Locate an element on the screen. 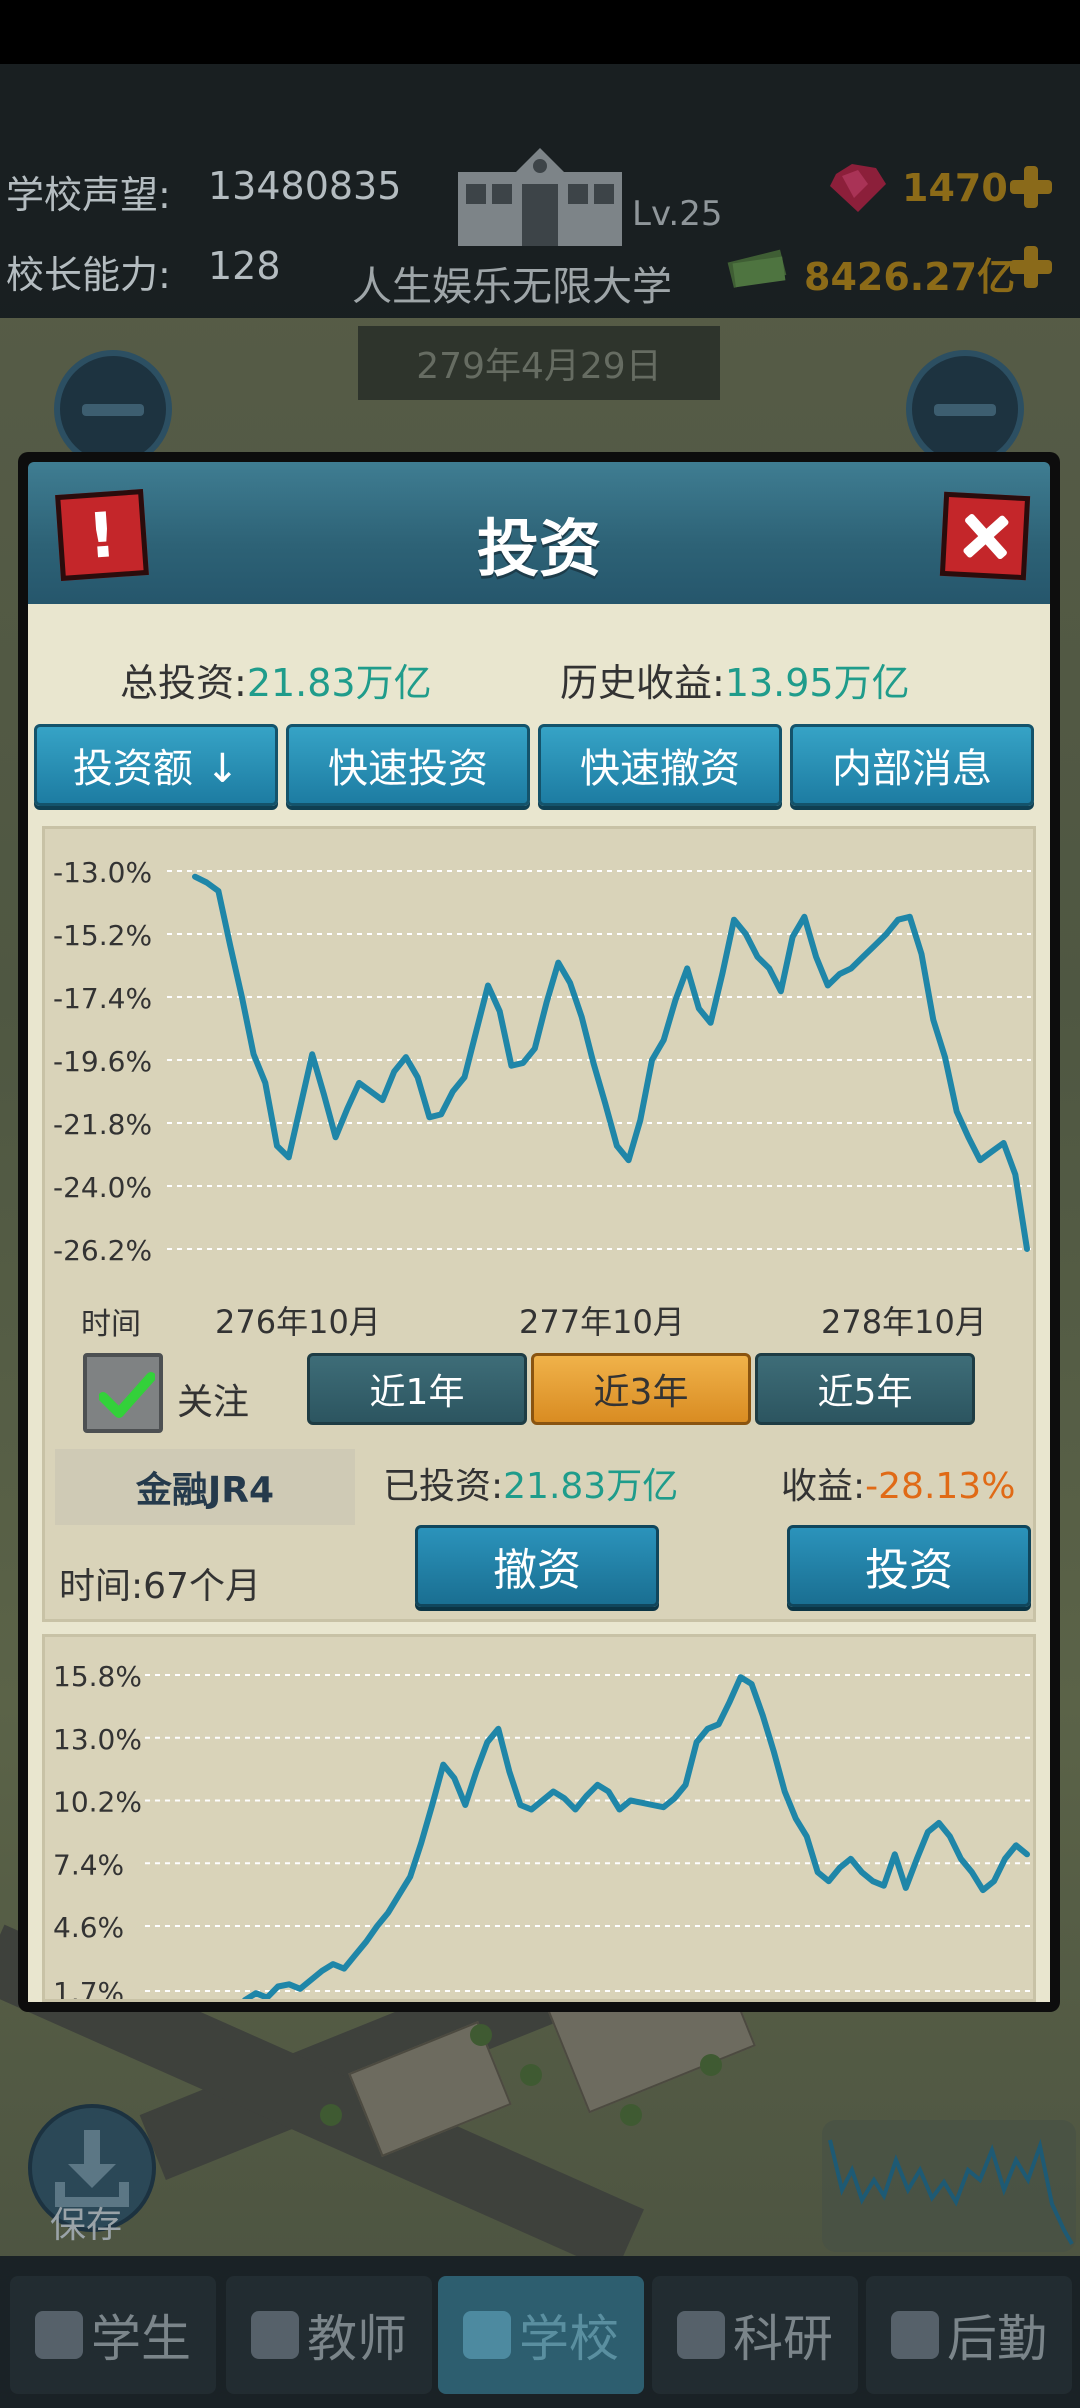 The image size is (1080, 2408). close-icon is located at coordinates (985, 536).